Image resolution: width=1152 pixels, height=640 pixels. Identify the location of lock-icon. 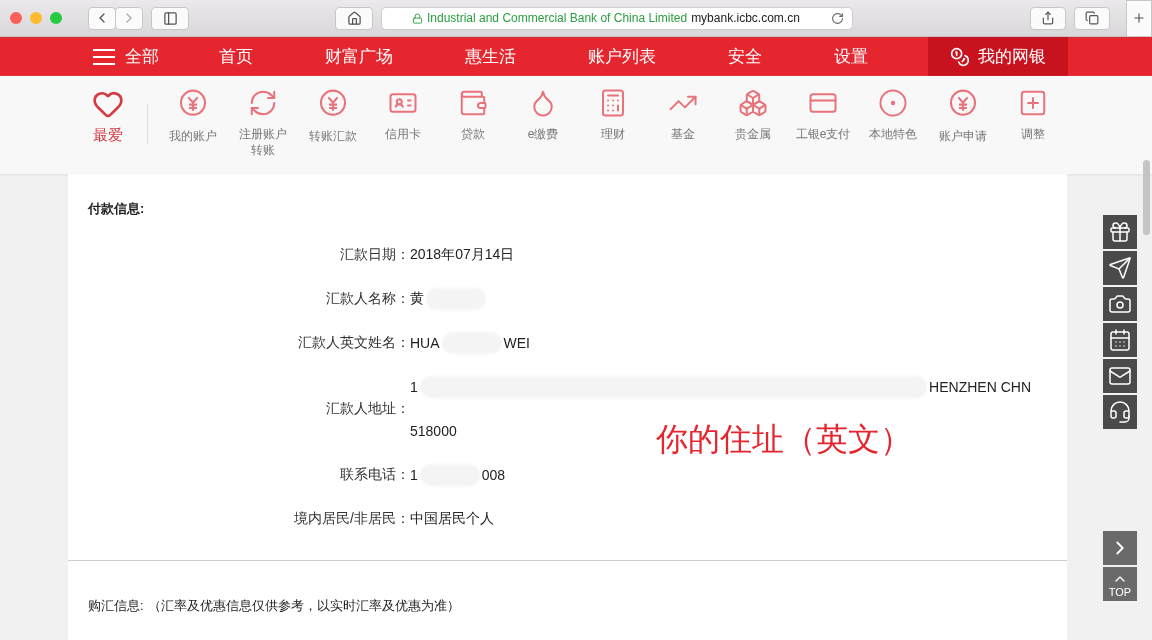
(417, 18).